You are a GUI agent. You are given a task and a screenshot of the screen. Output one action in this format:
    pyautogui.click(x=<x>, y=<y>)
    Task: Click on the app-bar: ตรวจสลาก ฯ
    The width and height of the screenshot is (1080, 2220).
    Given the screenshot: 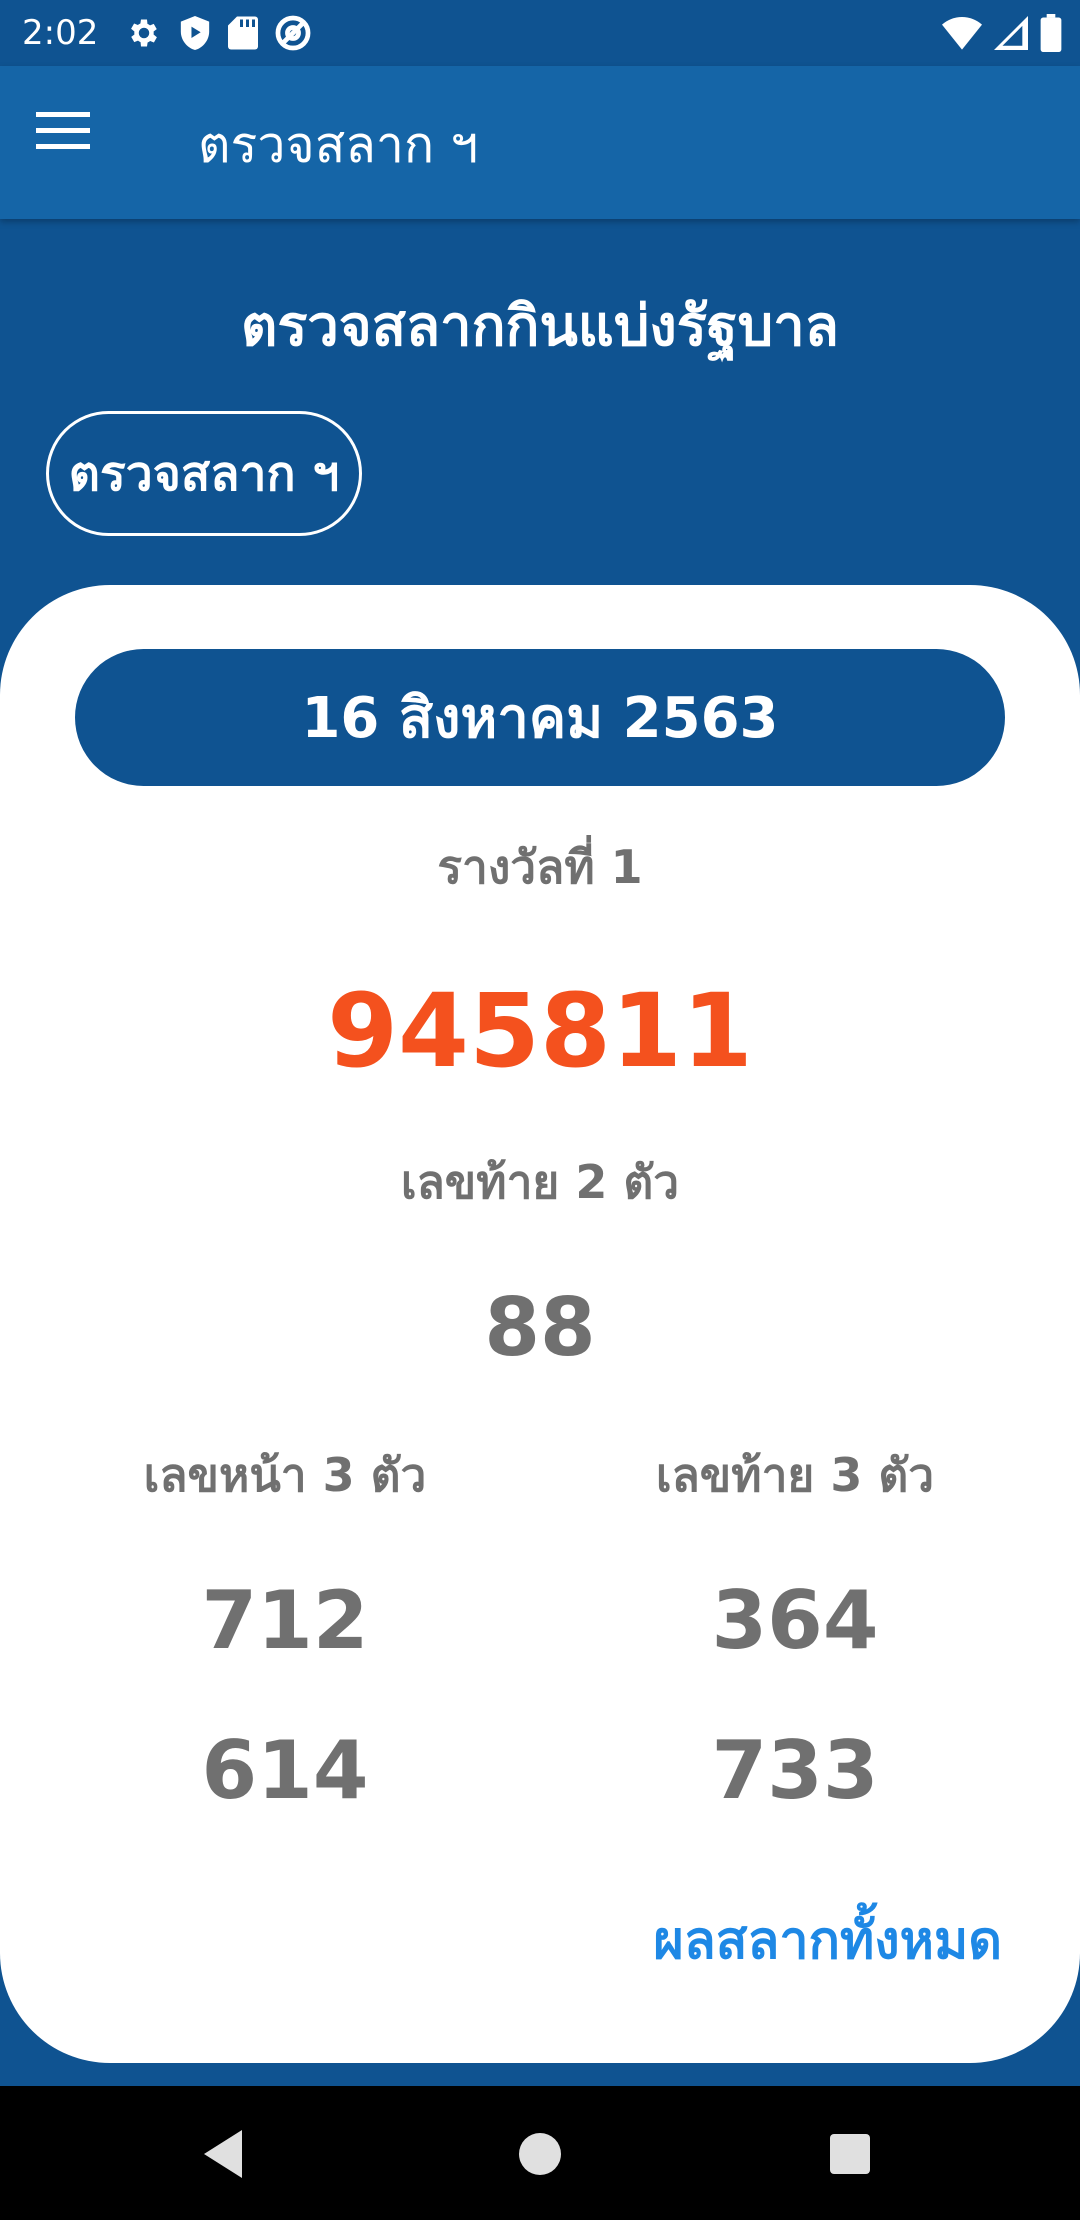 What is the action you would take?
    pyautogui.click(x=540, y=142)
    